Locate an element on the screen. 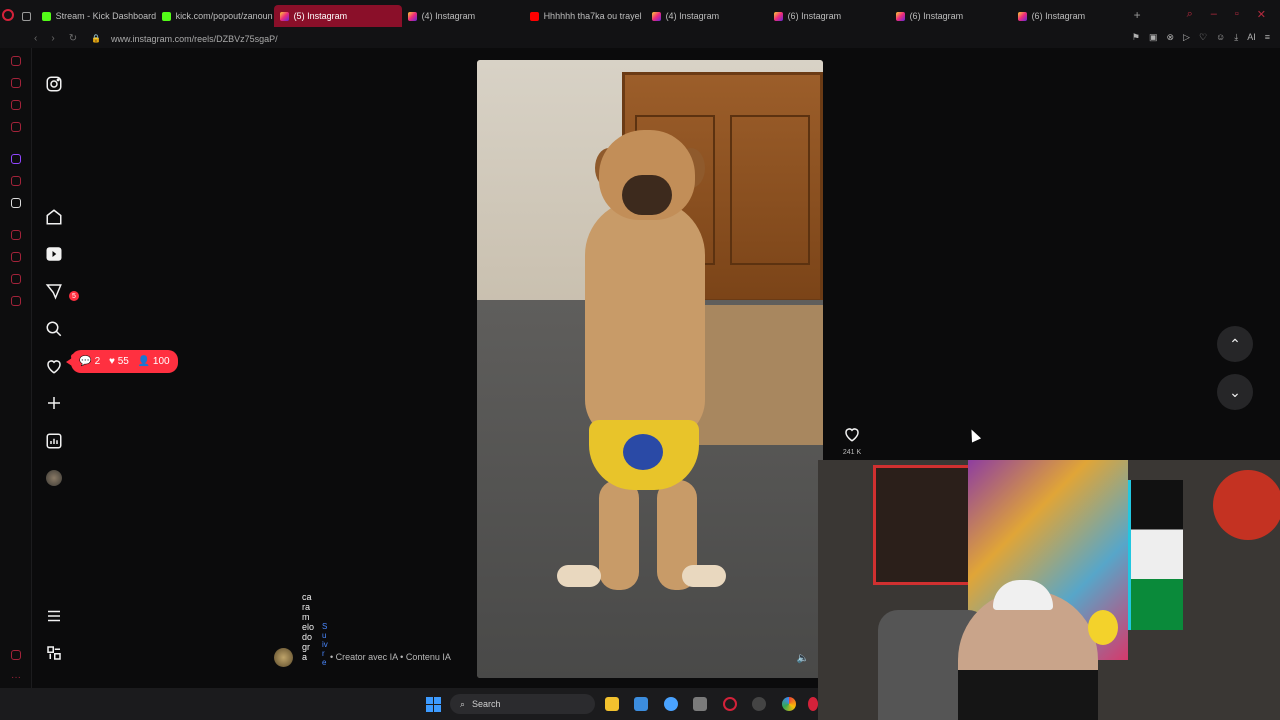 The image size is (1280, 720). browser-tab is located at coordinates (26, 16).